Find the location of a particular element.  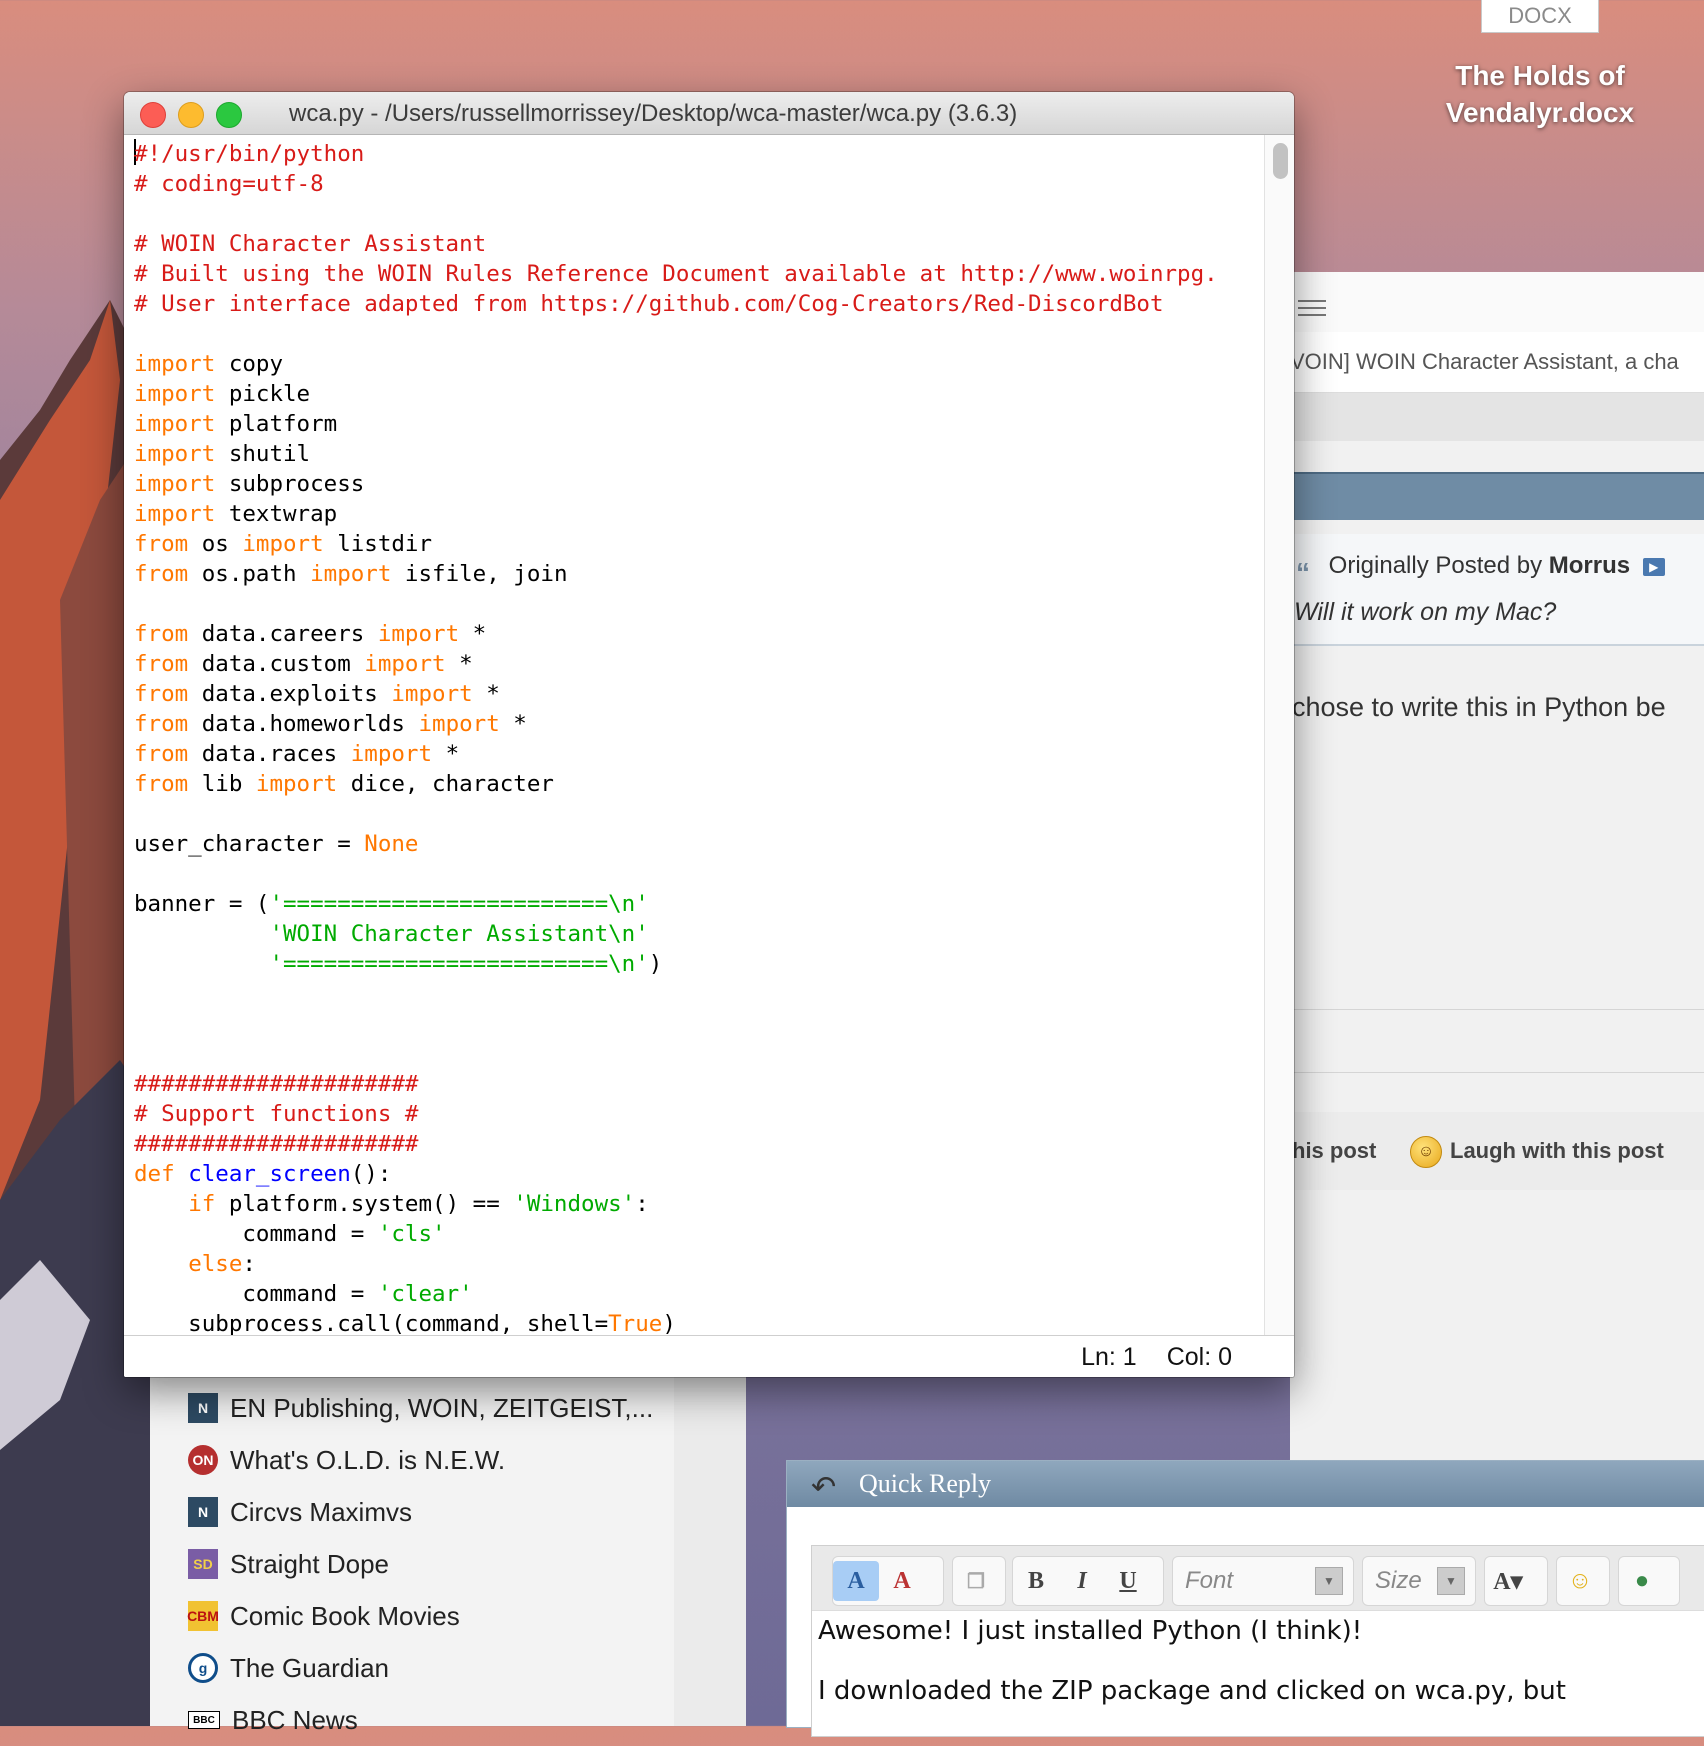

size-select: Size ▼ is located at coordinates (1419, 1581).